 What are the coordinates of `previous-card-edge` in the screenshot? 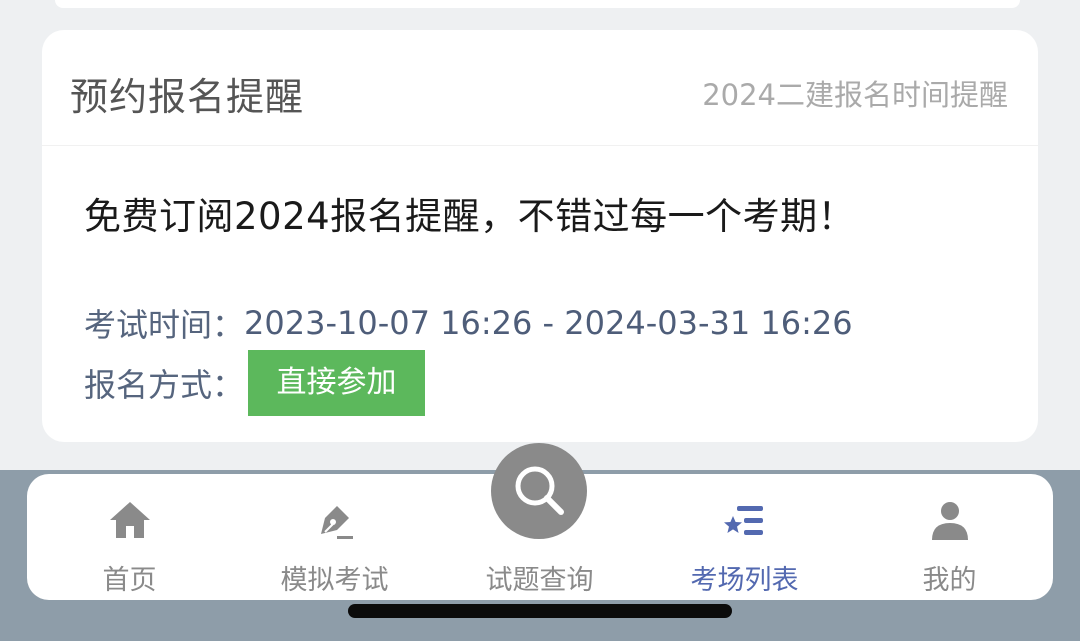 It's located at (537, 4).